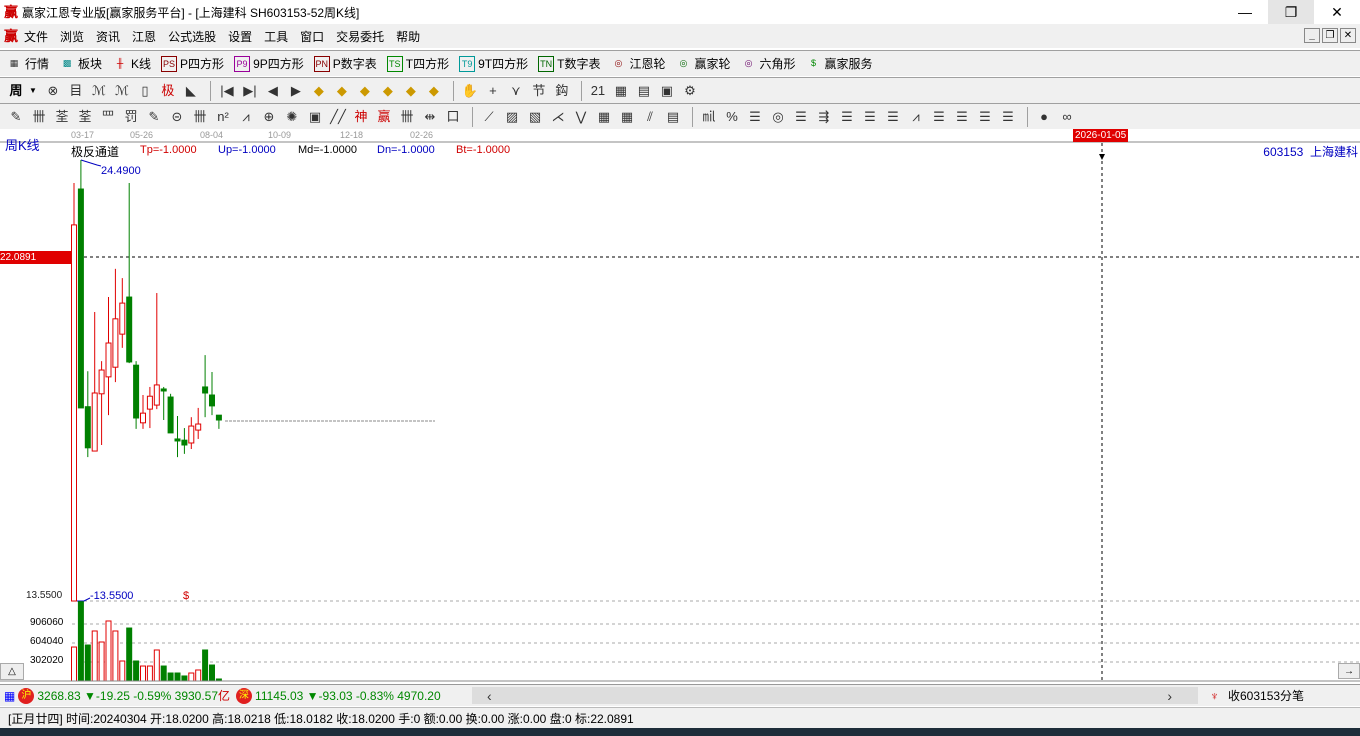 Image resolution: width=1360 pixels, height=736 pixels. Describe the element at coordinates (192, 63) in the screenshot. I see `toolbar-button: PS P四方形` at that location.